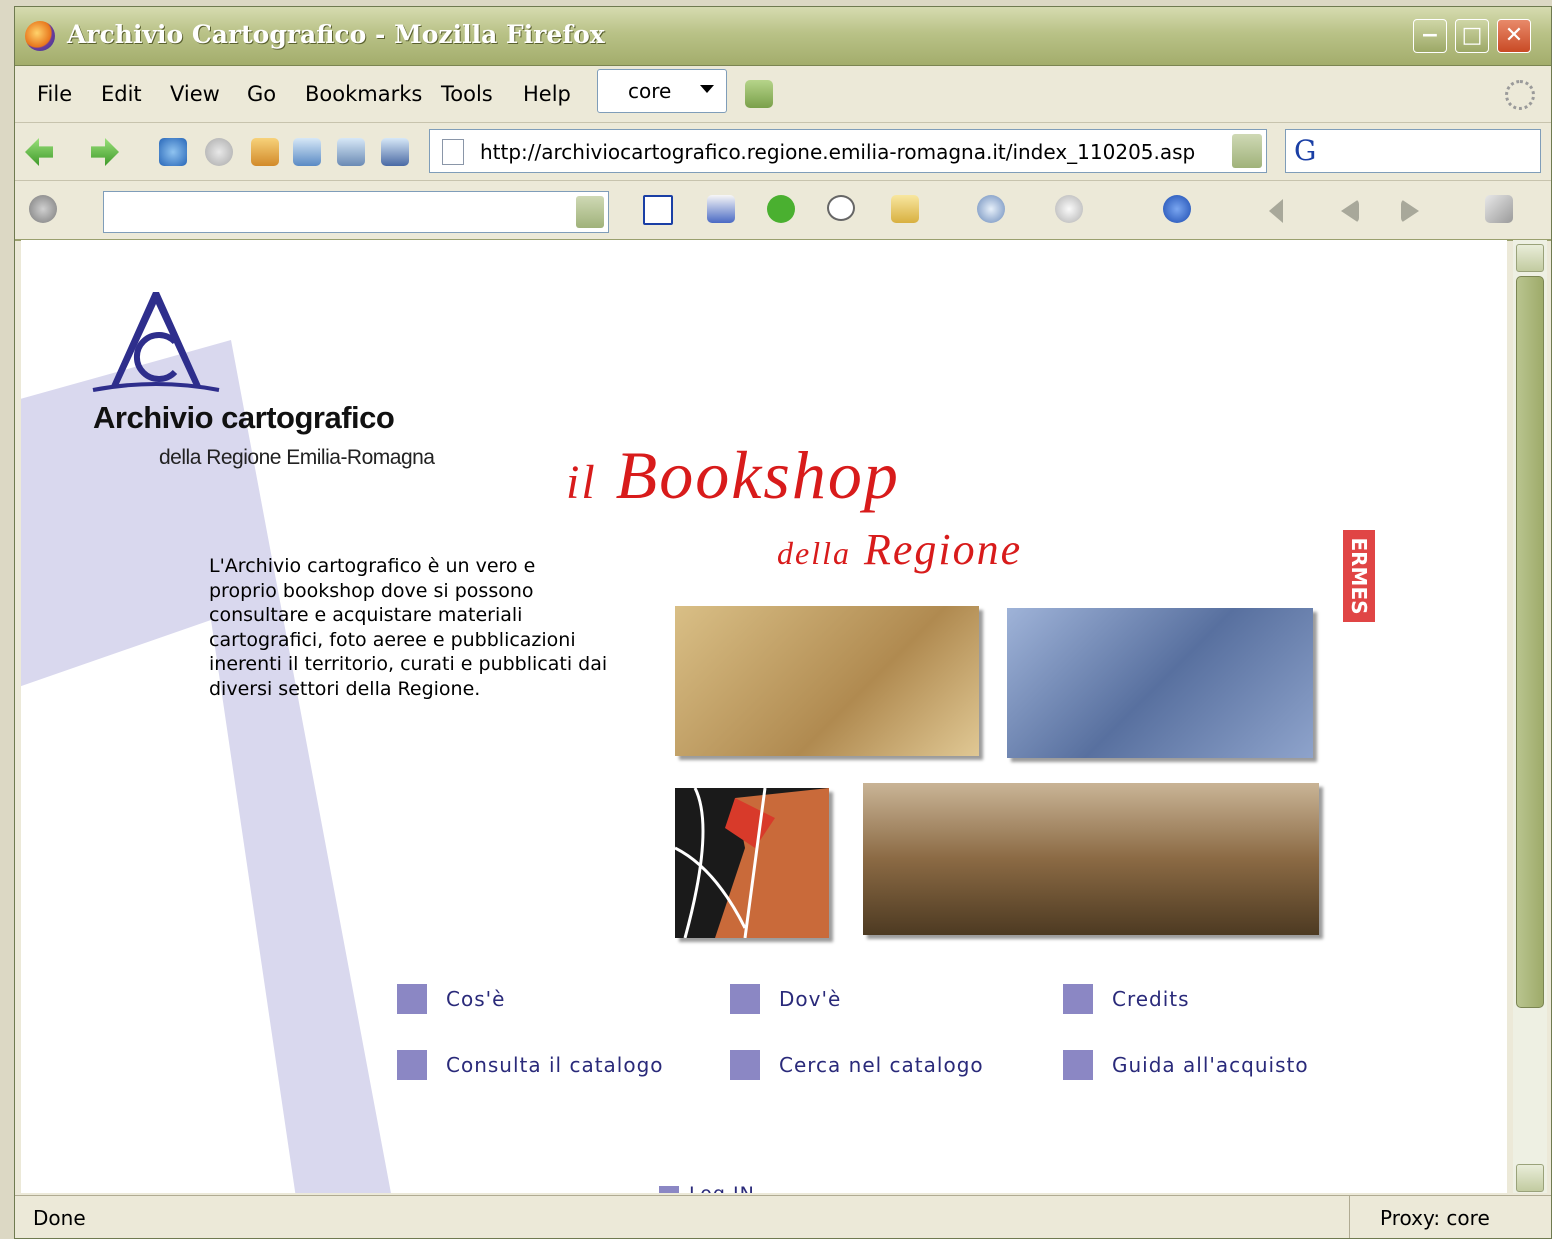 Image resolution: width=1552 pixels, height=1239 pixels. I want to click on maximize-icon: □, so click(1472, 35).